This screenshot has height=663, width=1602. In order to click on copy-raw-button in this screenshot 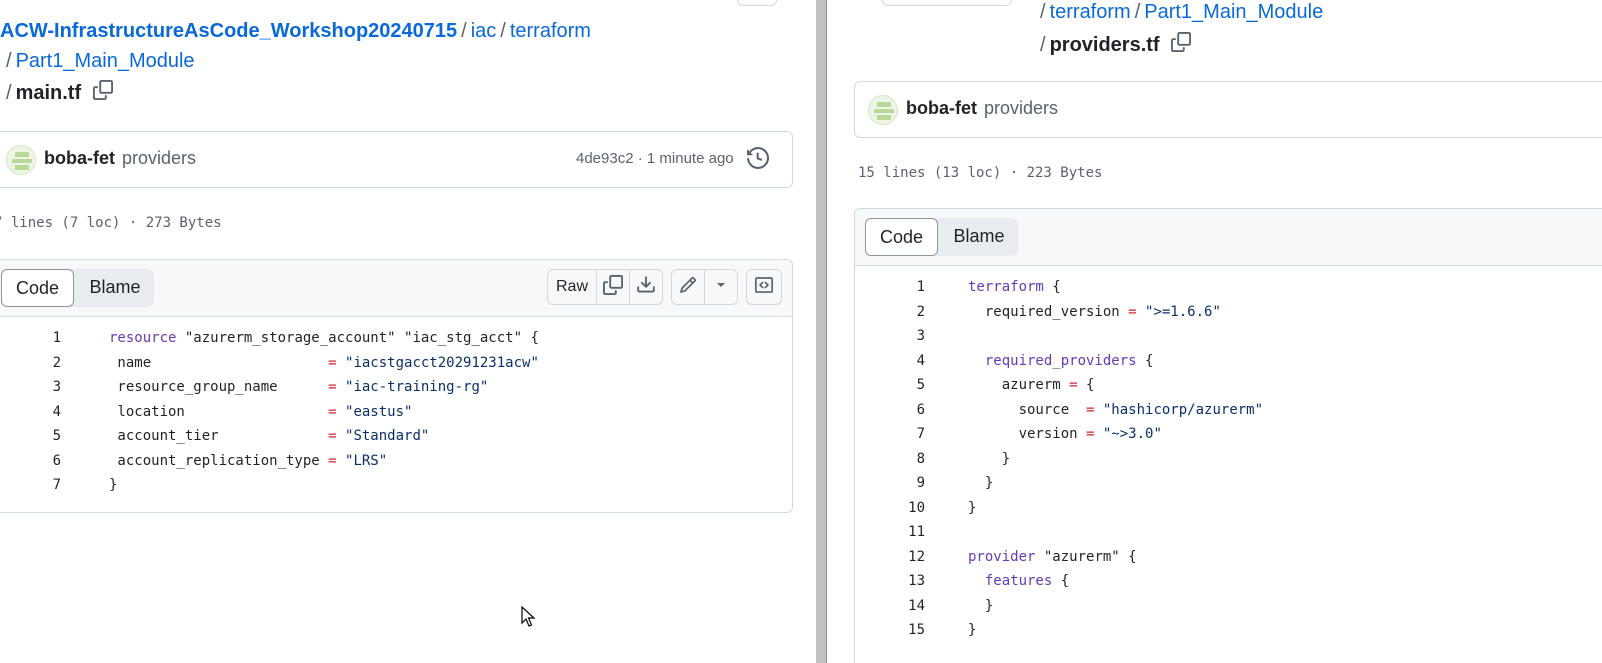, I will do `click(613, 287)`.